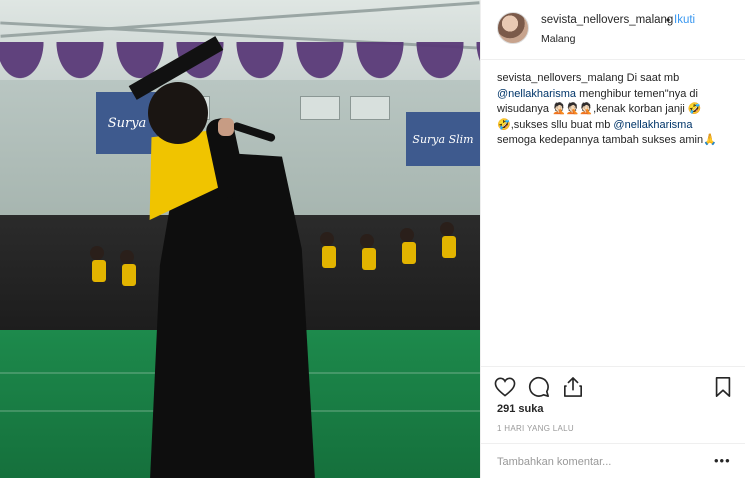 The height and width of the screenshot is (478, 745). What do you see at coordinates (613, 30) in the screenshot?
I see `post-header: sevista_nellovers_malang • Ikuti Malang` at bounding box center [613, 30].